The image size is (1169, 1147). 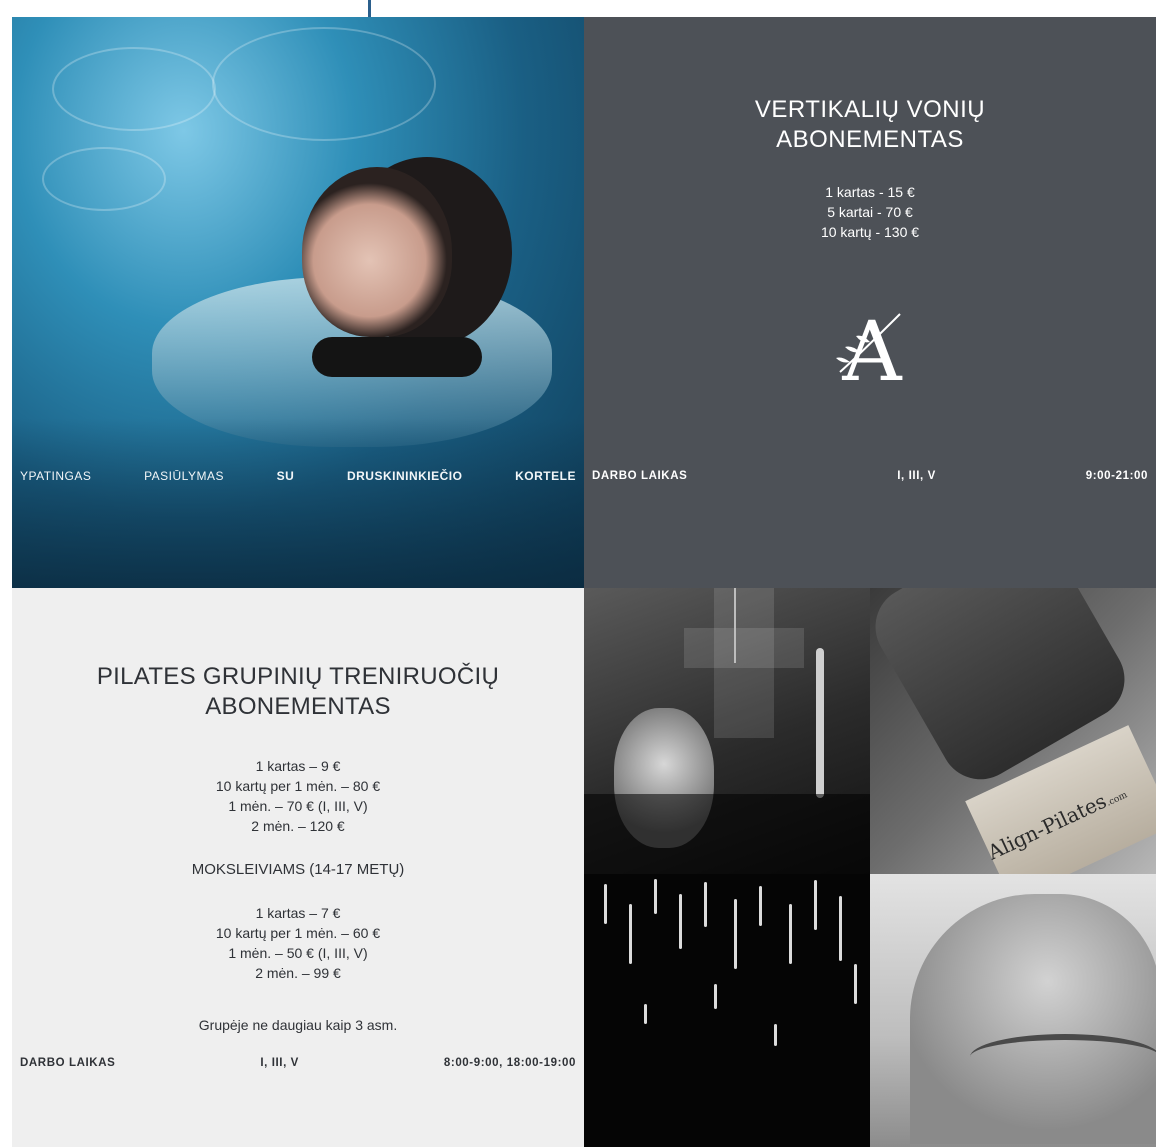 I want to click on title-line: PILATES GRUPINIŲ TRENIRUOČIŲ, so click(x=298, y=676).